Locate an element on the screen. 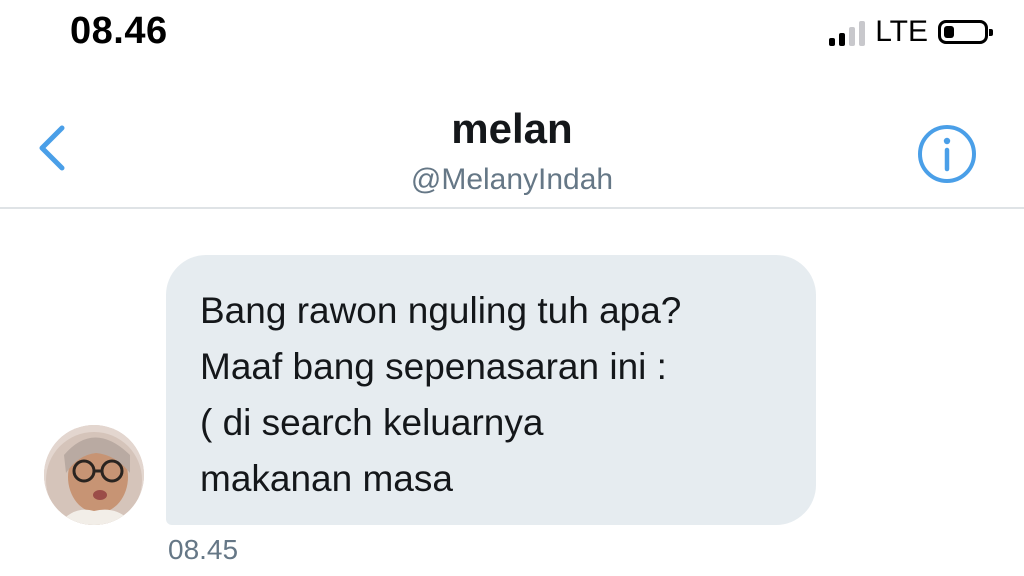 This screenshot has height=576, width=1024. info-button is located at coordinates (947, 154).